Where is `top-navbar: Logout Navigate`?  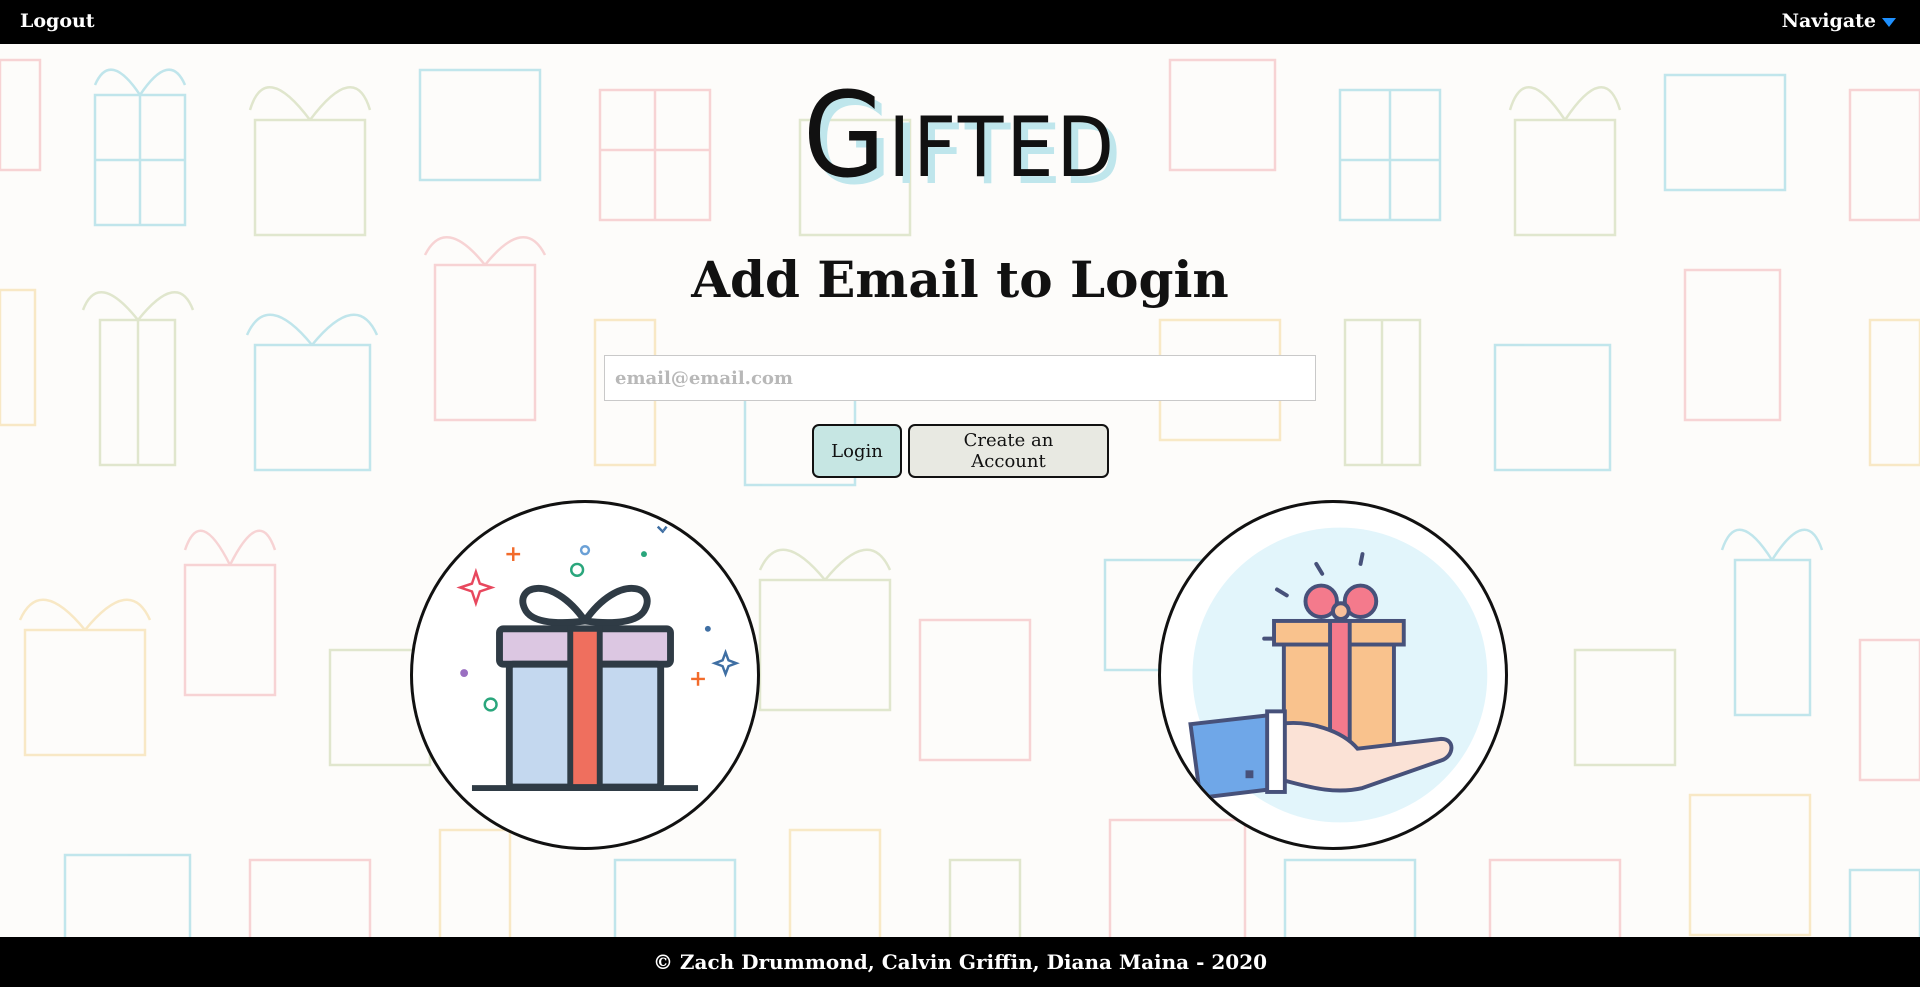
top-navbar: Logout Navigate is located at coordinates (960, 22).